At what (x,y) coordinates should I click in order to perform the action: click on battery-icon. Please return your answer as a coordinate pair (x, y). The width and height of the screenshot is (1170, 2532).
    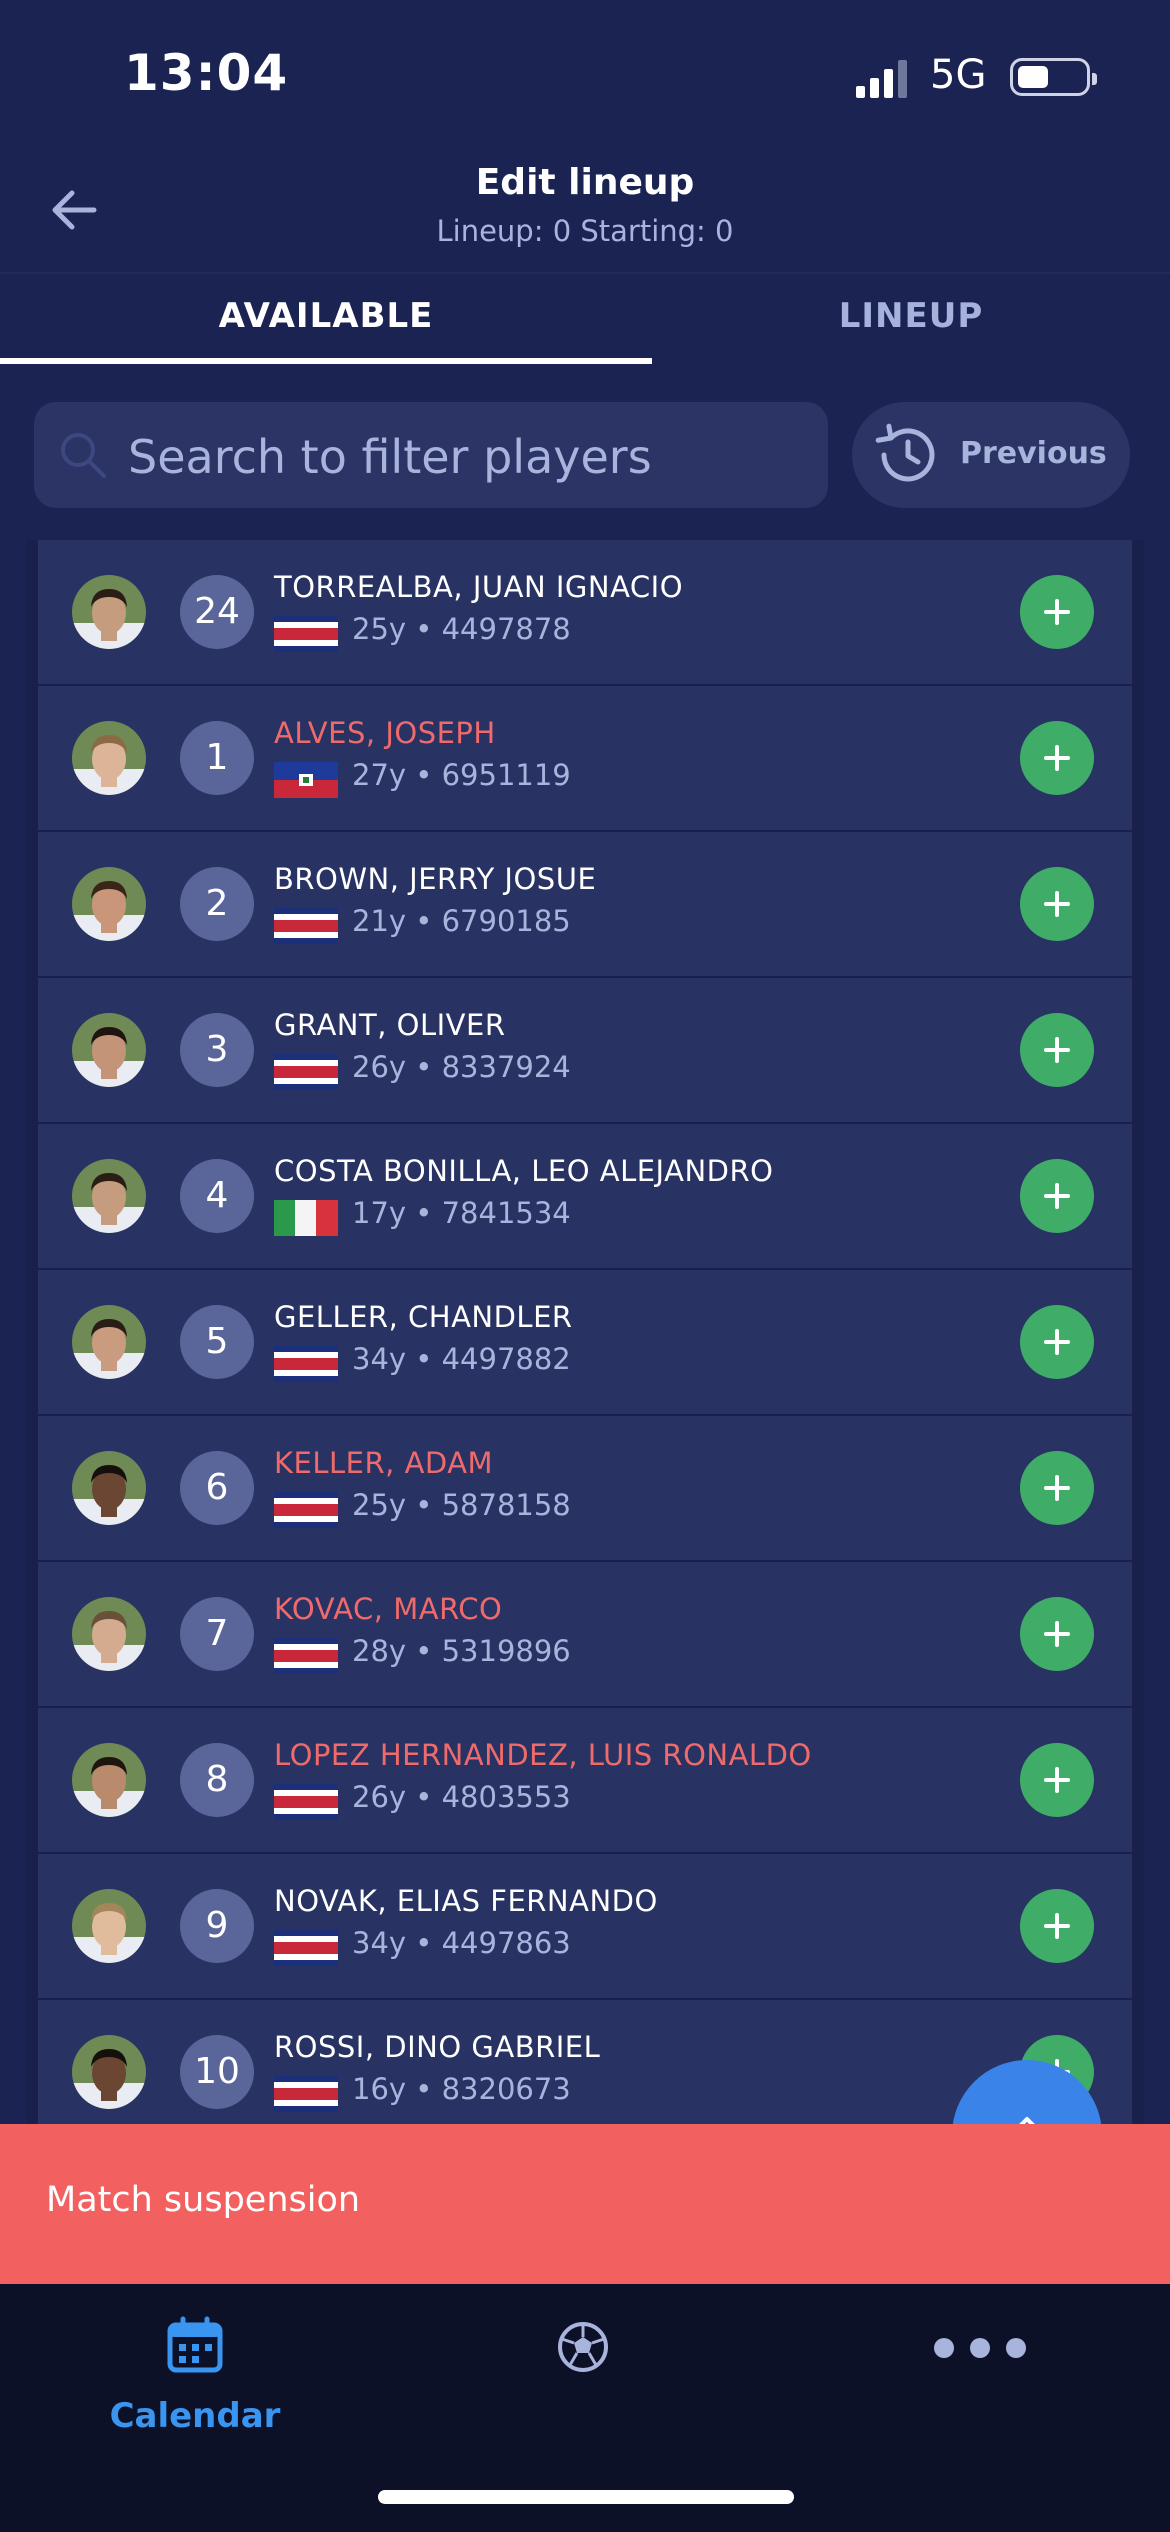
    Looking at the image, I should click on (1053, 77).